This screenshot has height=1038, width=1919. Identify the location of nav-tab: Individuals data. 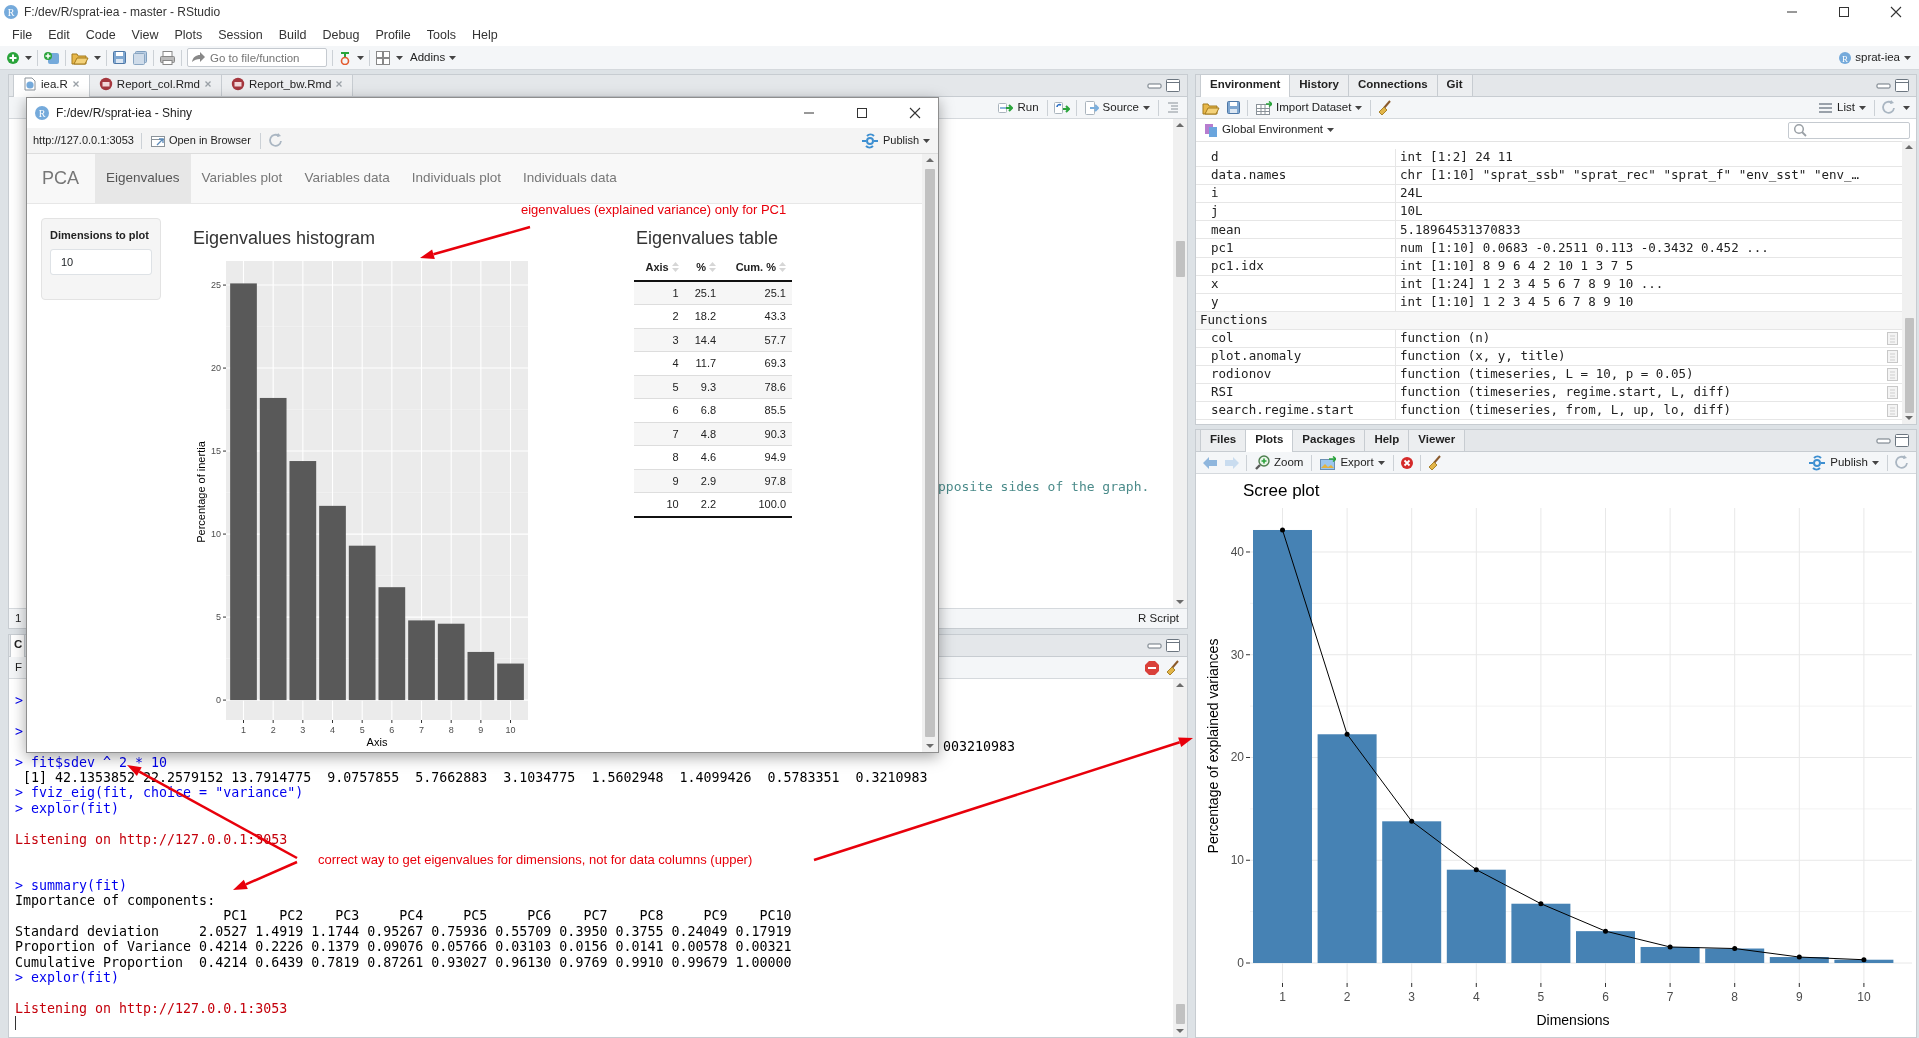
(570, 178).